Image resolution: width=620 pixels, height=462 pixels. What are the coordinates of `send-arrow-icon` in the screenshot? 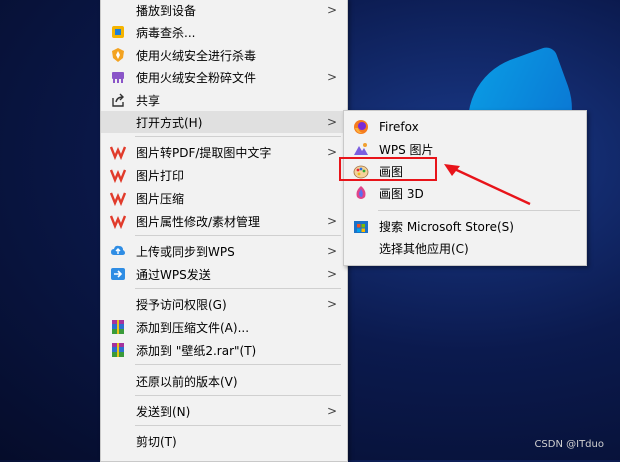 It's located at (118, 274).